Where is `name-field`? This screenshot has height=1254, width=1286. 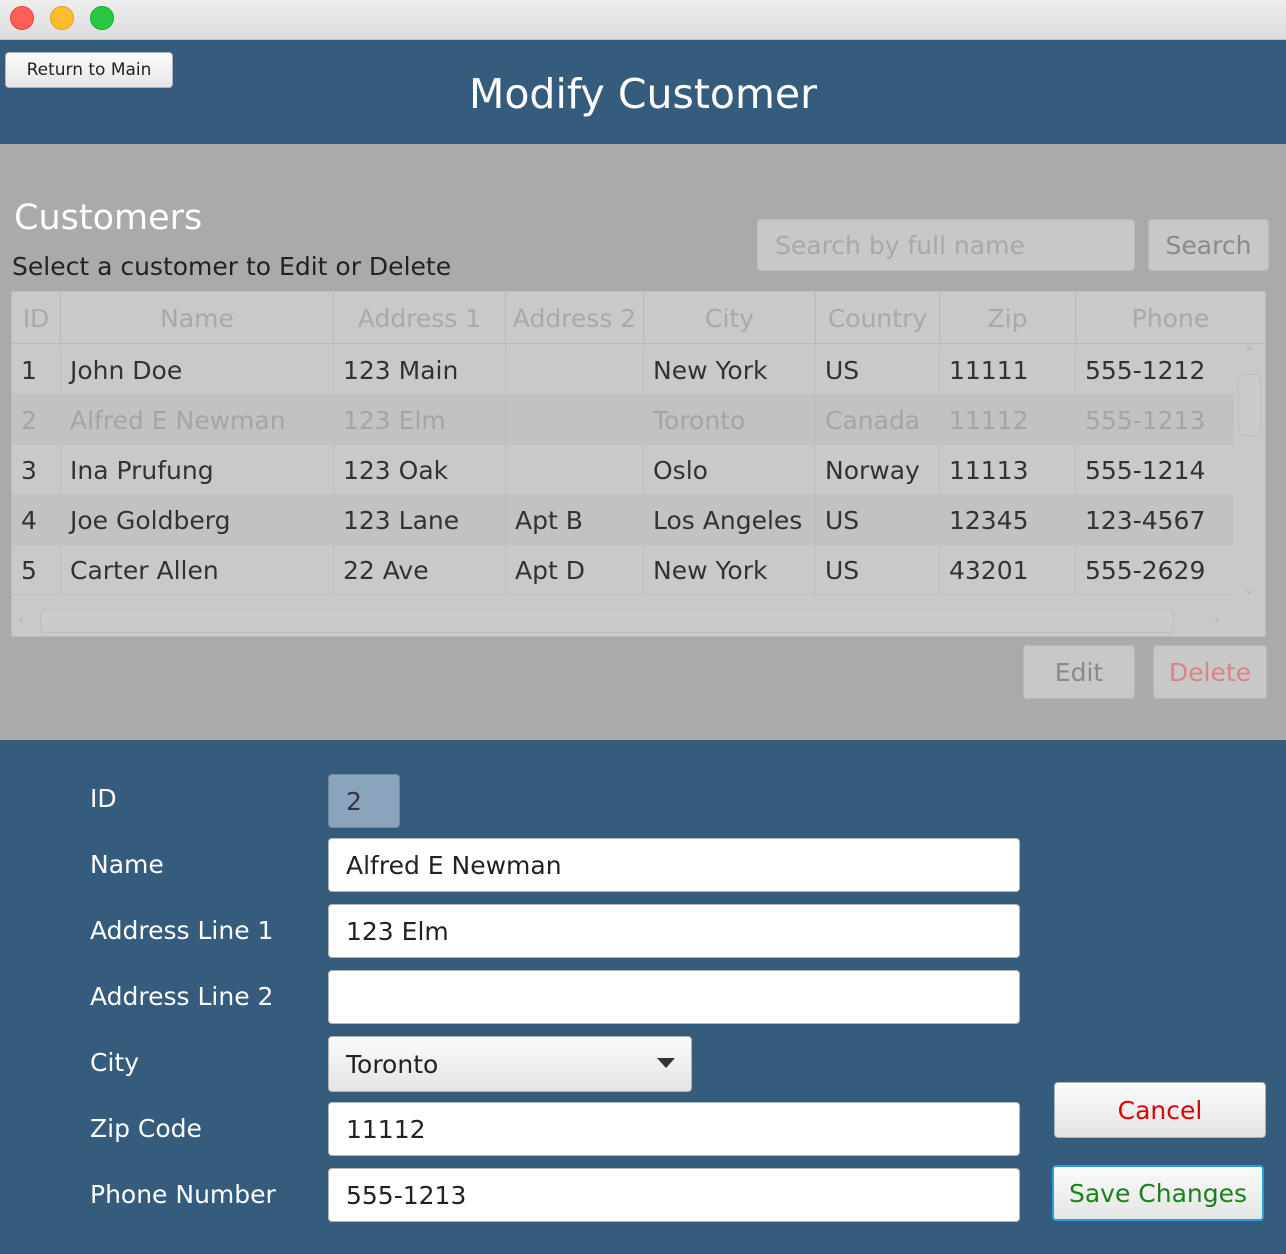 name-field is located at coordinates (674, 865).